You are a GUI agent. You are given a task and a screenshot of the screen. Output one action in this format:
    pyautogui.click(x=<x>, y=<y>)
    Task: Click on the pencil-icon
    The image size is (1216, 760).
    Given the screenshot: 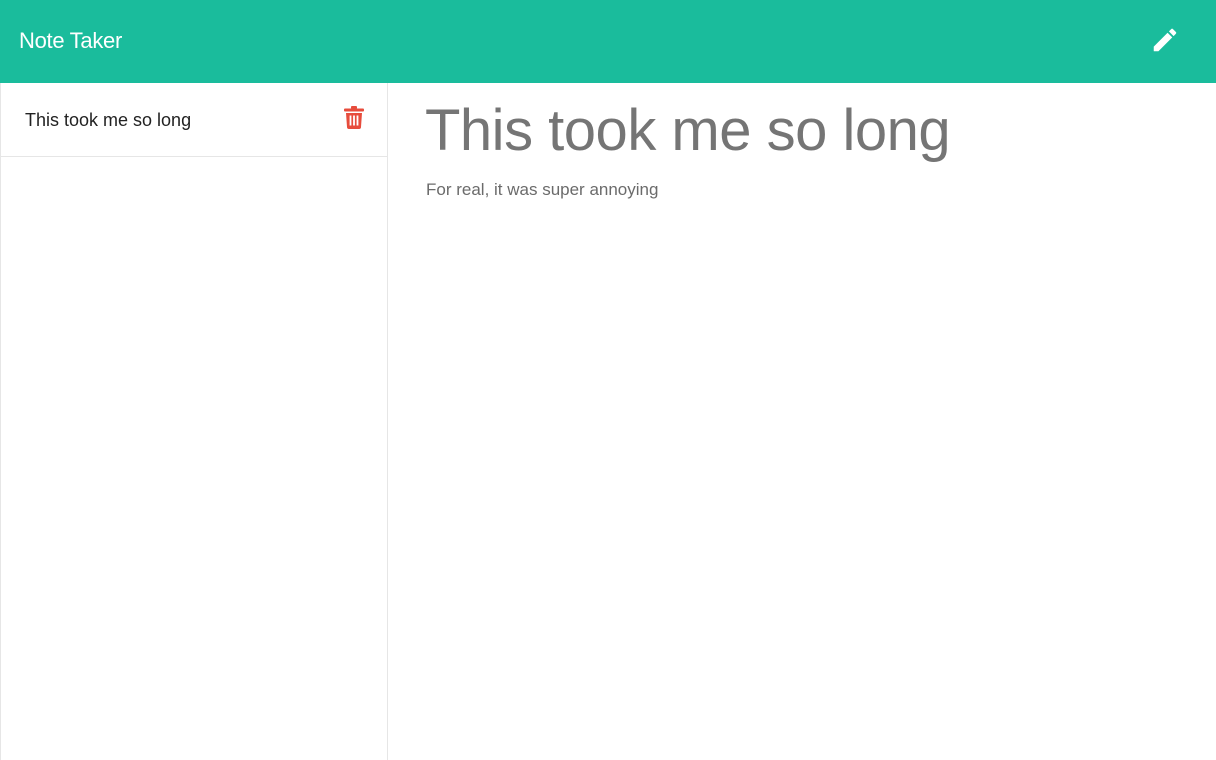 What is the action you would take?
    pyautogui.click(x=1165, y=40)
    